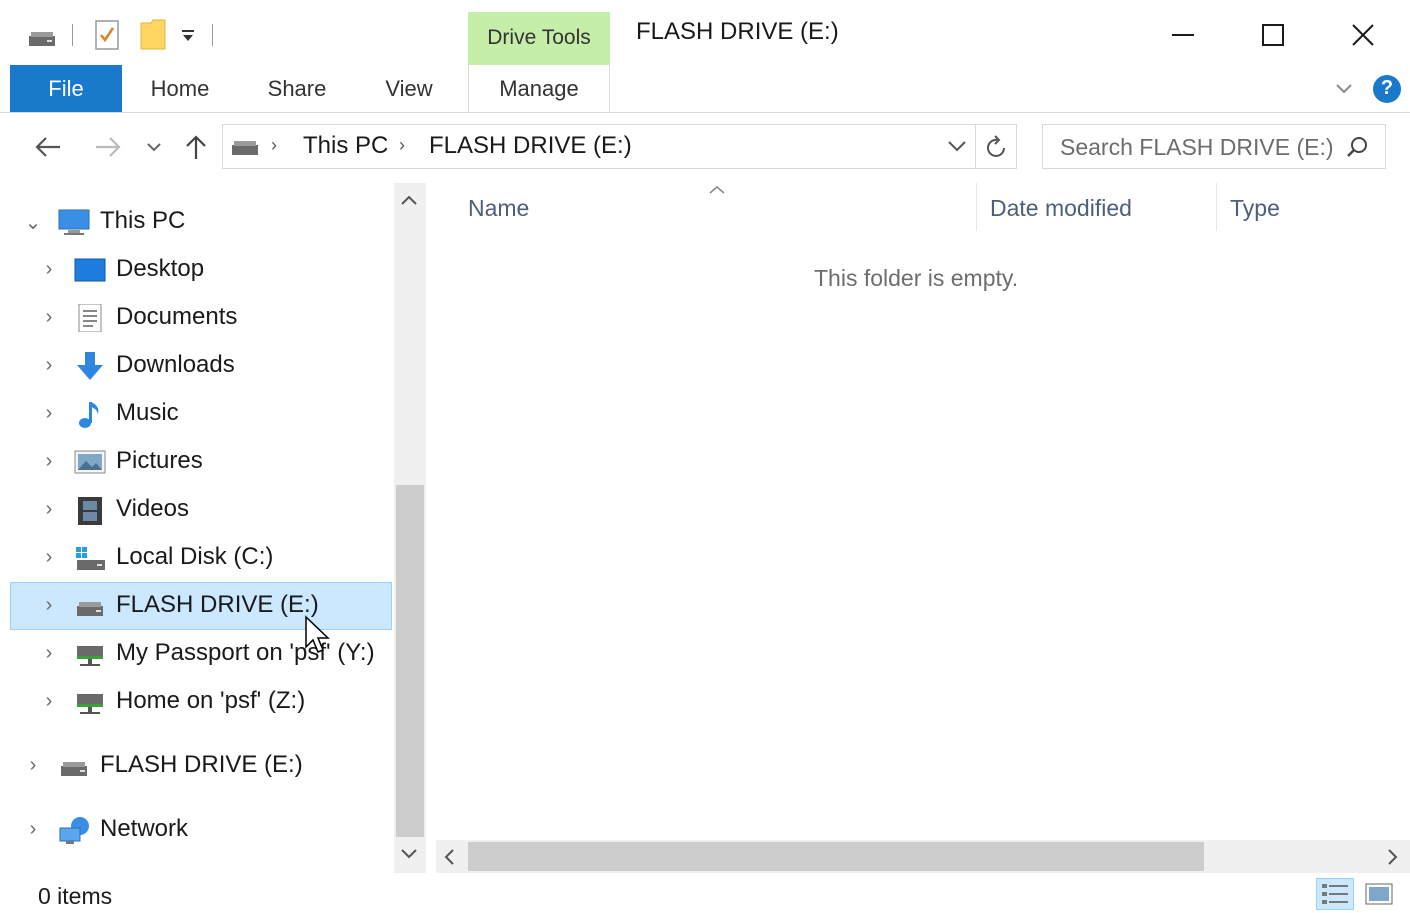  What do you see at coordinates (90, 510) in the screenshot?
I see `videos-icon` at bounding box center [90, 510].